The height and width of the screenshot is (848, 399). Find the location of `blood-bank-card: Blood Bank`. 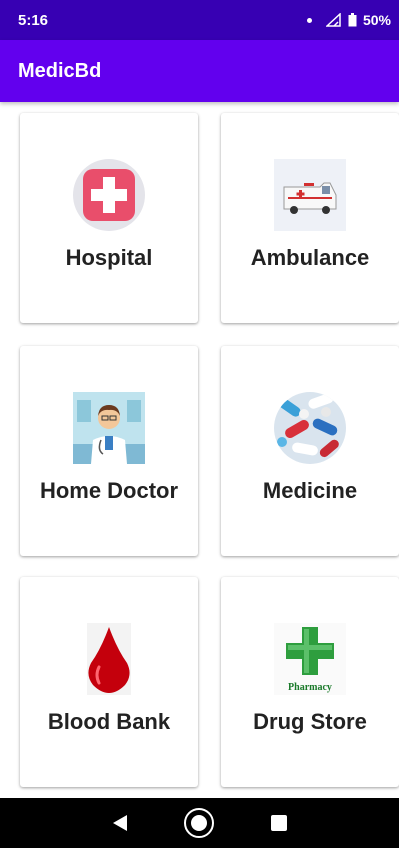

blood-bank-card: Blood Bank is located at coordinates (109, 682).